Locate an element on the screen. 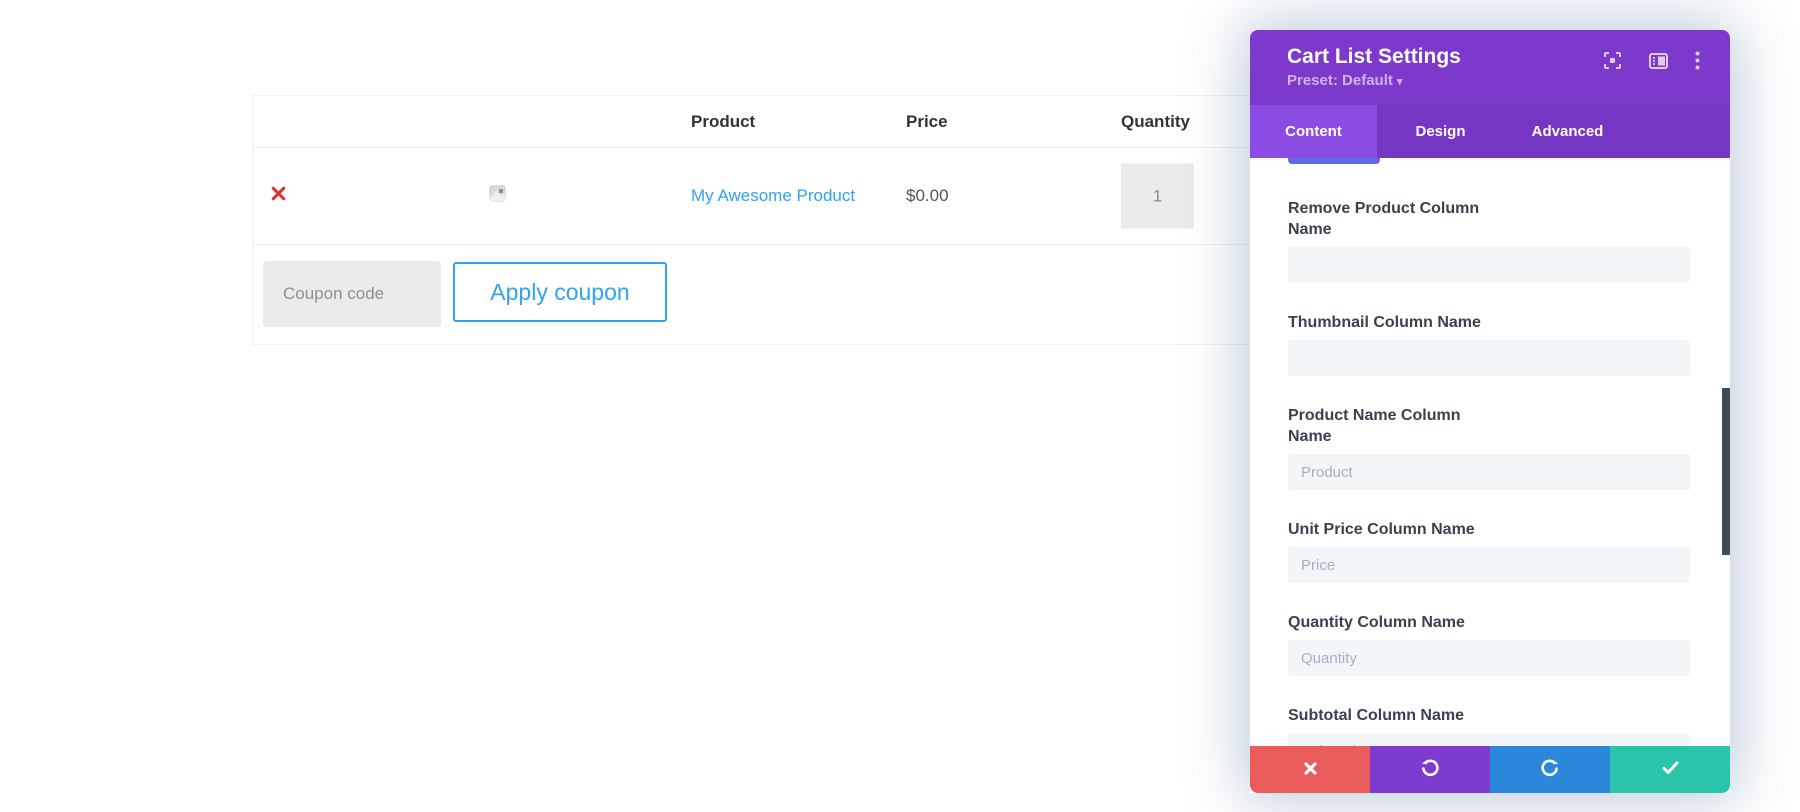 The image size is (1800, 812). tab-design: Design is located at coordinates (1440, 131).